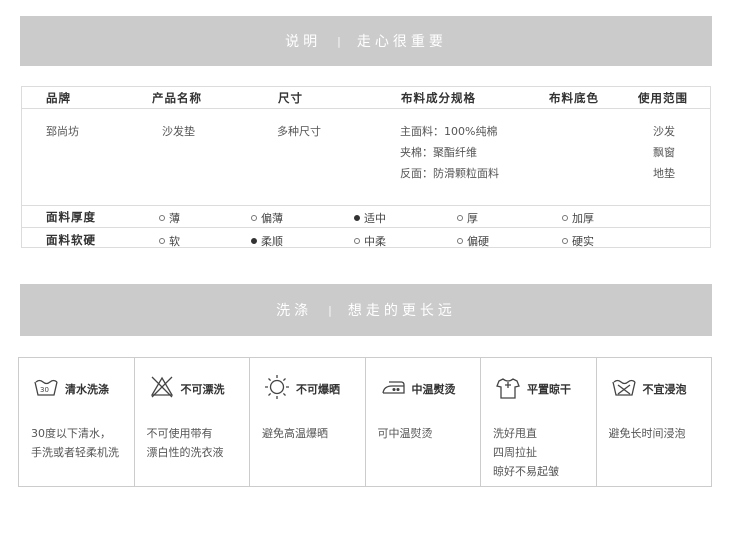 Image resolution: width=750 pixels, height=534 pixels. What do you see at coordinates (583, 218) in the screenshot?
I see `thickness-option-label: 加厚` at bounding box center [583, 218].